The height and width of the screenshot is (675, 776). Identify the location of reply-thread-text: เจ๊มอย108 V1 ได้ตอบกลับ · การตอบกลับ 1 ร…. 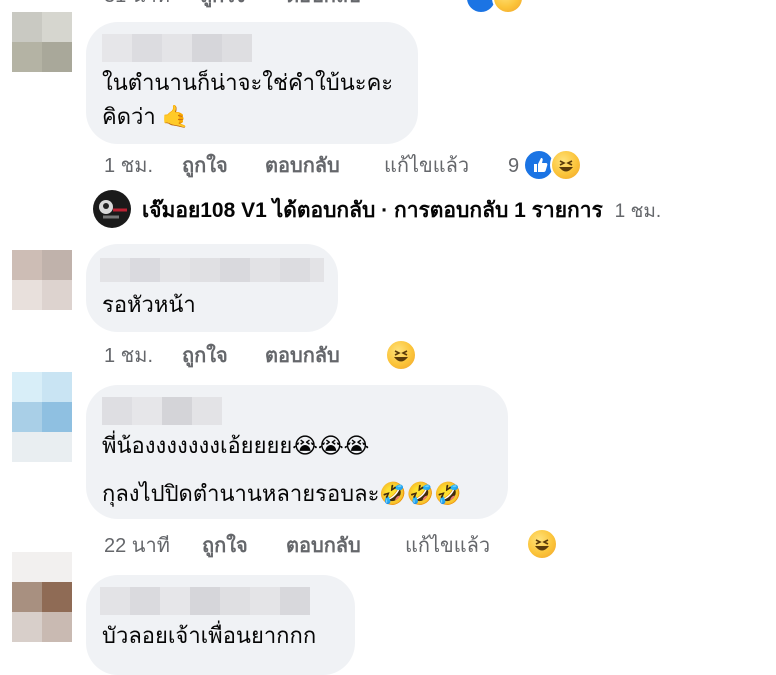
(372, 210).